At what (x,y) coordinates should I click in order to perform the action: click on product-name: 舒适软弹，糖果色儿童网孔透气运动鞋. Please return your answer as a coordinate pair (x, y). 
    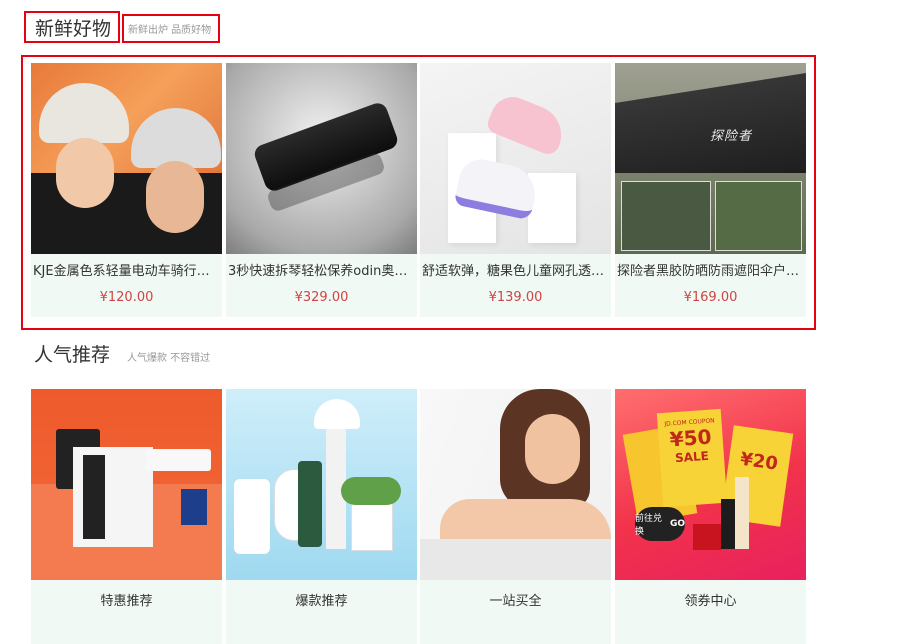
    Looking at the image, I should click on (515, 272).